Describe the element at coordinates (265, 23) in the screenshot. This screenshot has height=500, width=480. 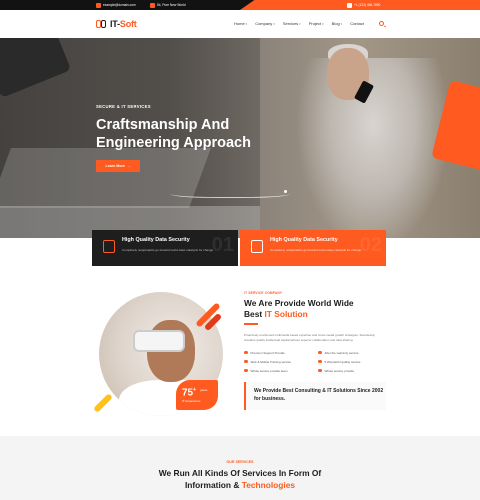
I see `nav-item-company: Company ▾` at that location.